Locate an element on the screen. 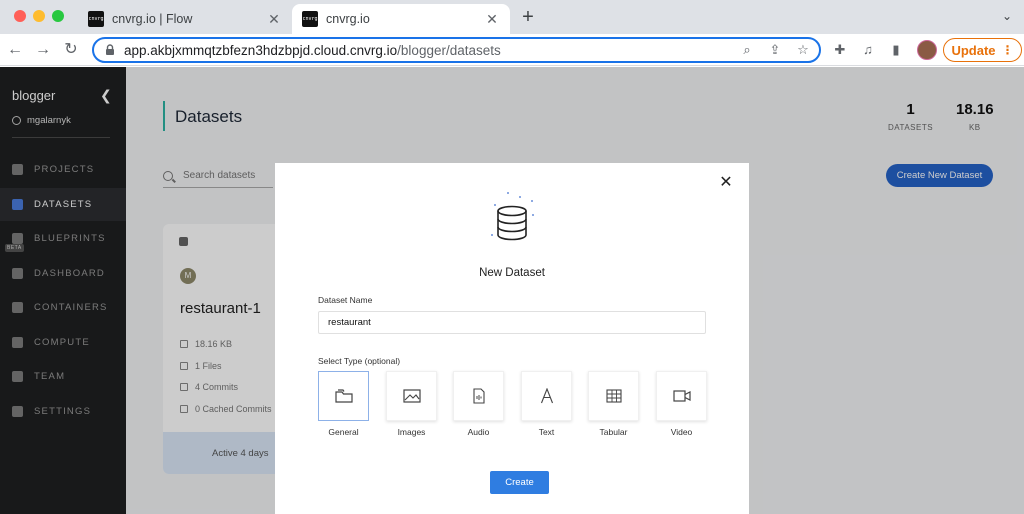 The width and height of the screenshot is (1024, 514). type-text-option is located at coordinates (546, 396).